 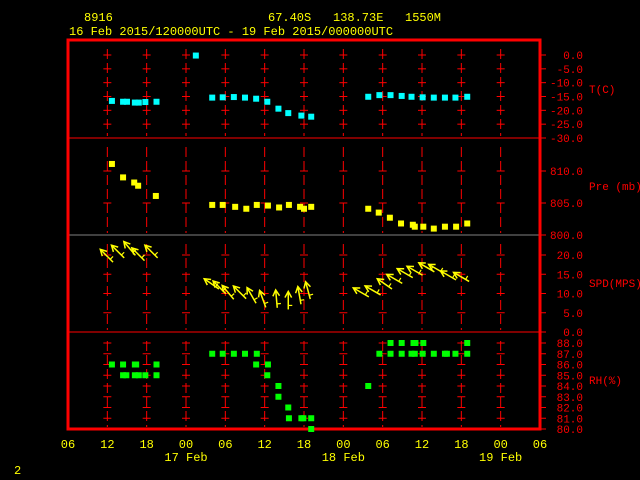 I want to click on panel-label-relative_humidity: RH(%), so click(x=605, y=382).